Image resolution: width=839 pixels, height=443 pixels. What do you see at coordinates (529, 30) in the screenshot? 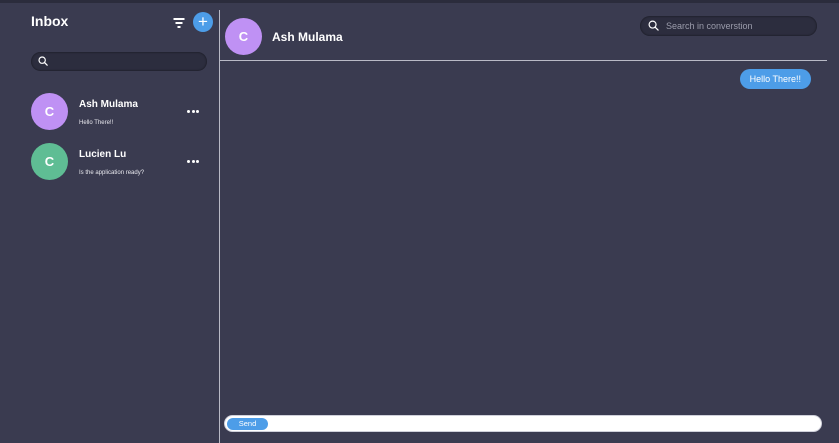
I see `chat-header: C Ash Mulama` at bounding box center [529, 30].